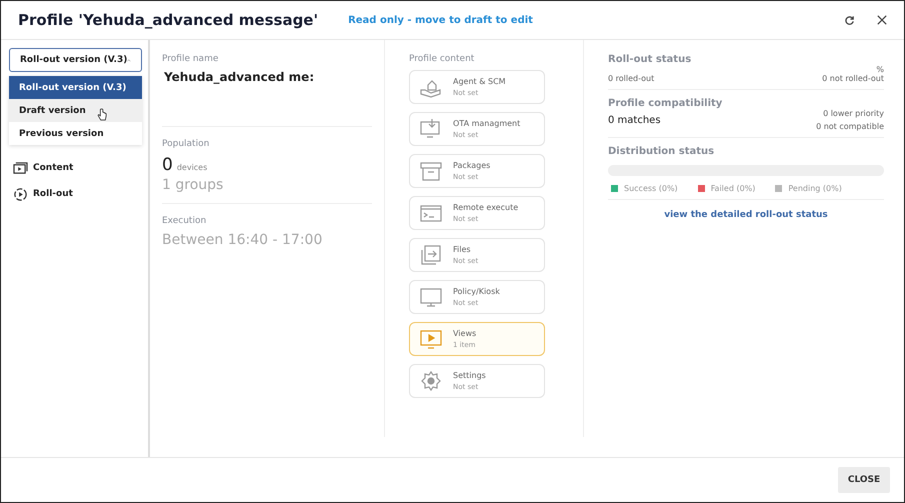 This screenshot has height=503, width=905. Describe the element at coordinates (853, 113) in the screenshot. I see `lower-priority-count: 0 lower priority` at that location.